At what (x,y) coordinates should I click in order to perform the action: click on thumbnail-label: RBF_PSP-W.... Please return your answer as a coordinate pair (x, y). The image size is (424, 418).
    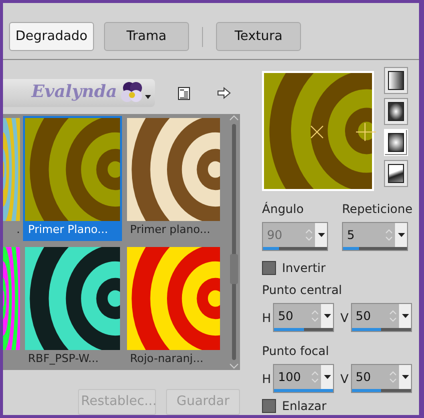
    Looking at the image, I should click on (63, 358).